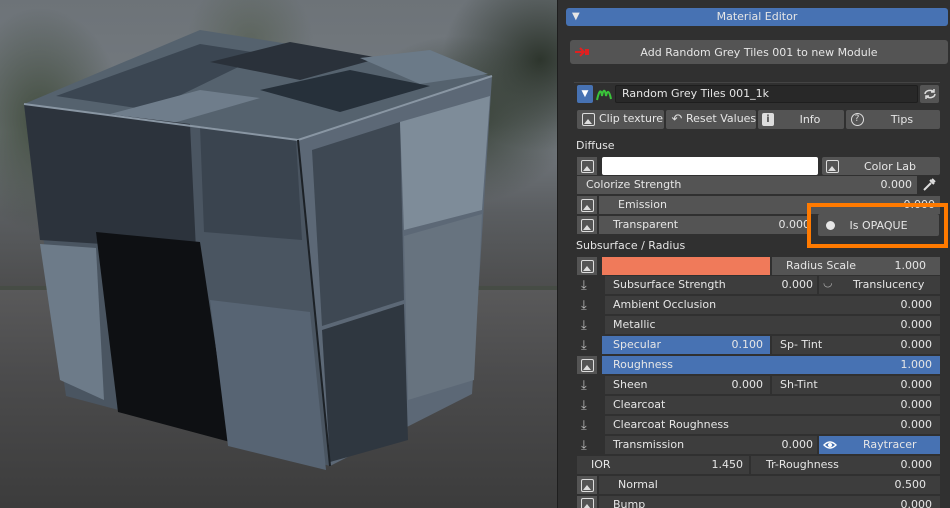 This screenshot has width=950, height=508. I want to click on add-to-module-label: Add Random Grey Tiles 001 to new Module, so click(759, 52).